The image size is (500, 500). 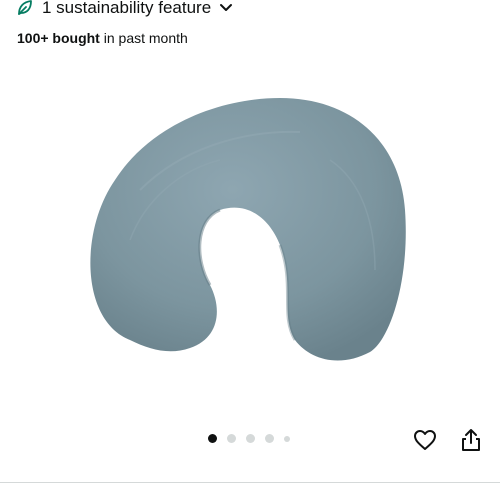 I want to click on sustainability-label: 1 sustainability feature, so click(x=127, y=8).